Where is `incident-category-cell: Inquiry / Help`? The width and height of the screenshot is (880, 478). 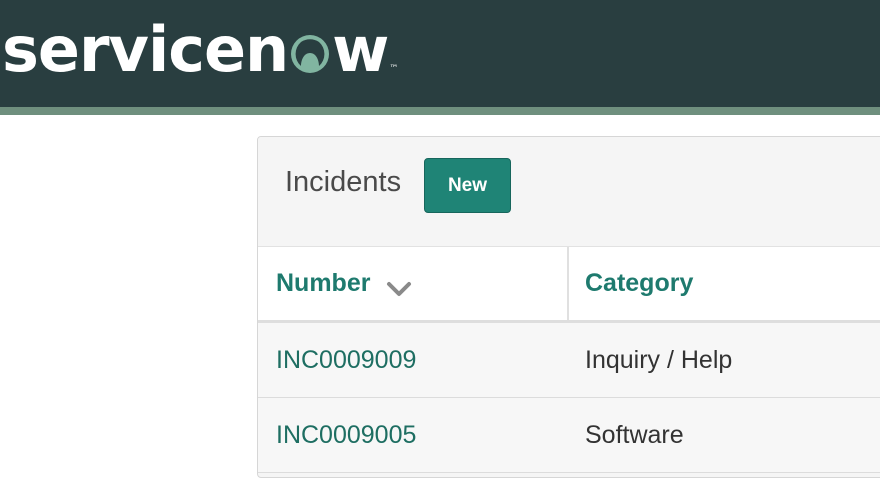 incident-category-cell: Inquiry / Help is located at coordinates (732, 360).